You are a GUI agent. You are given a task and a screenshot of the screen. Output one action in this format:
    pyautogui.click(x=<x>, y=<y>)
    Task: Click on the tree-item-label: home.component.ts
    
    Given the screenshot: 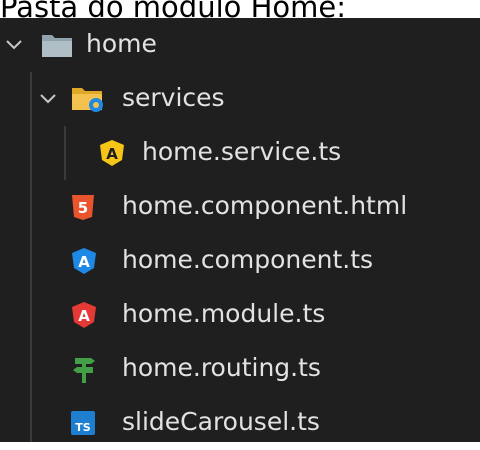 What is the action you would take?
    pyautogui.click(x=248, y=259)
    